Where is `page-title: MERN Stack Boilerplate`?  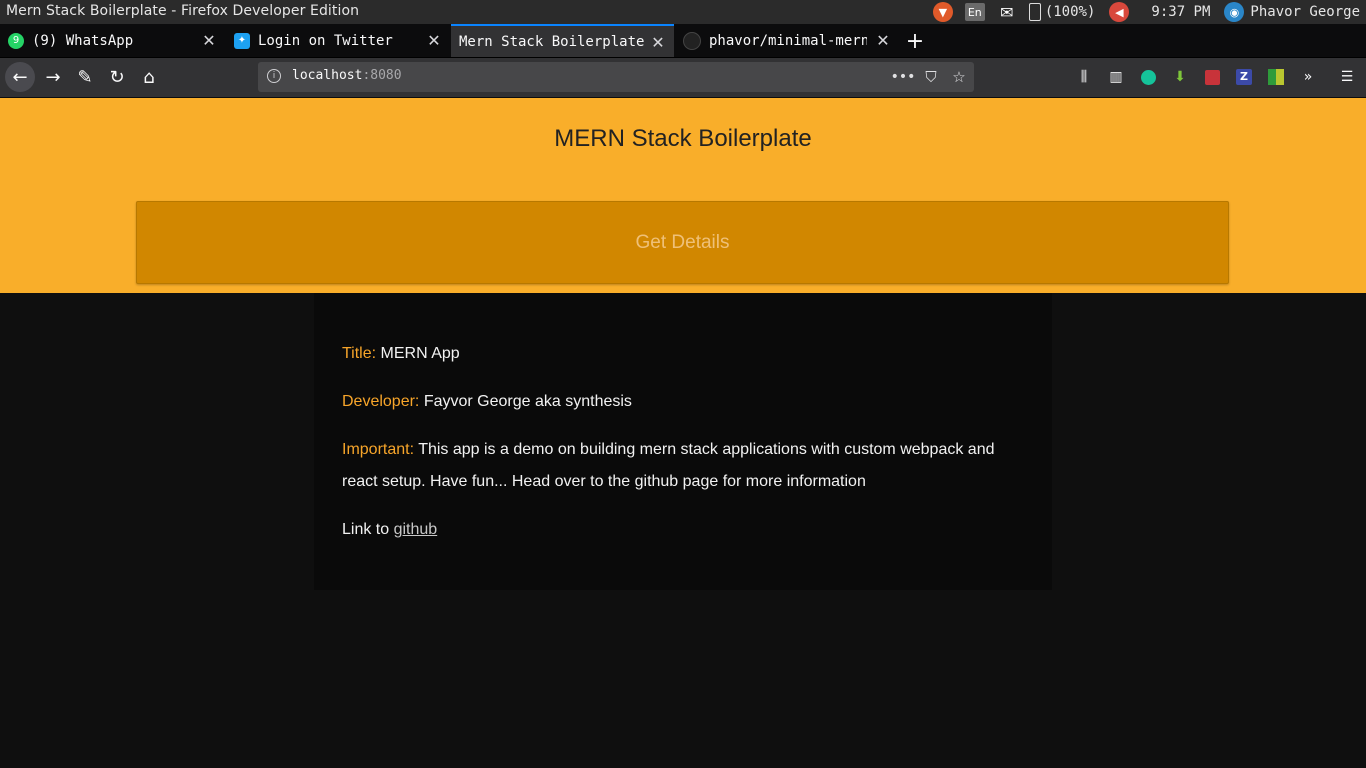
page-title: MERN Stack Boilerplate is located at coordinates (683, 138).